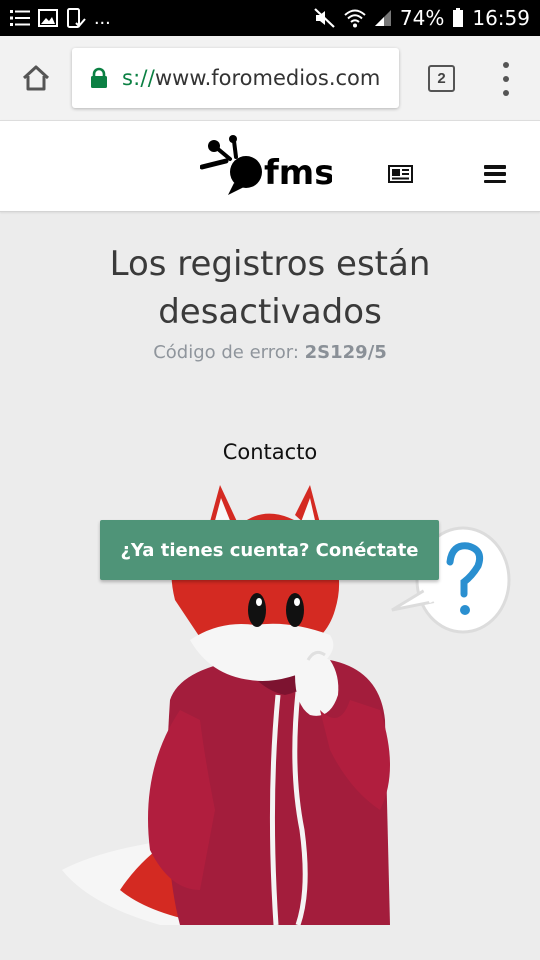 The height and width of the screenshot is (960, 540). I want to click on home-button, so click(36, 78).